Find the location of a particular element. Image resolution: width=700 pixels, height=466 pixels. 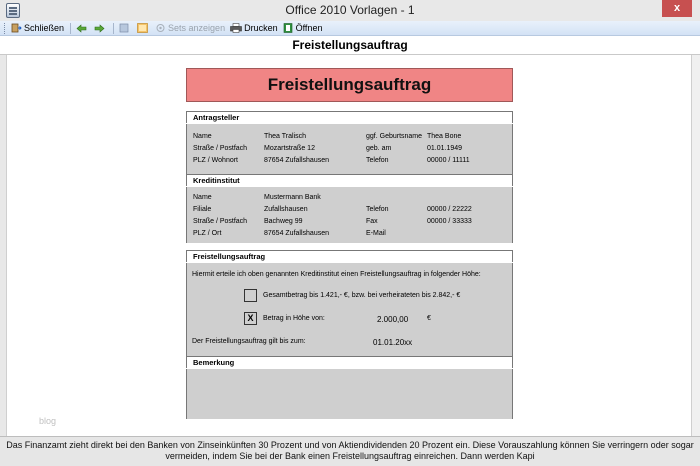

window-titlebar: Office 2010 Vorlagen - 1 x is located at coordinates (350, 10).